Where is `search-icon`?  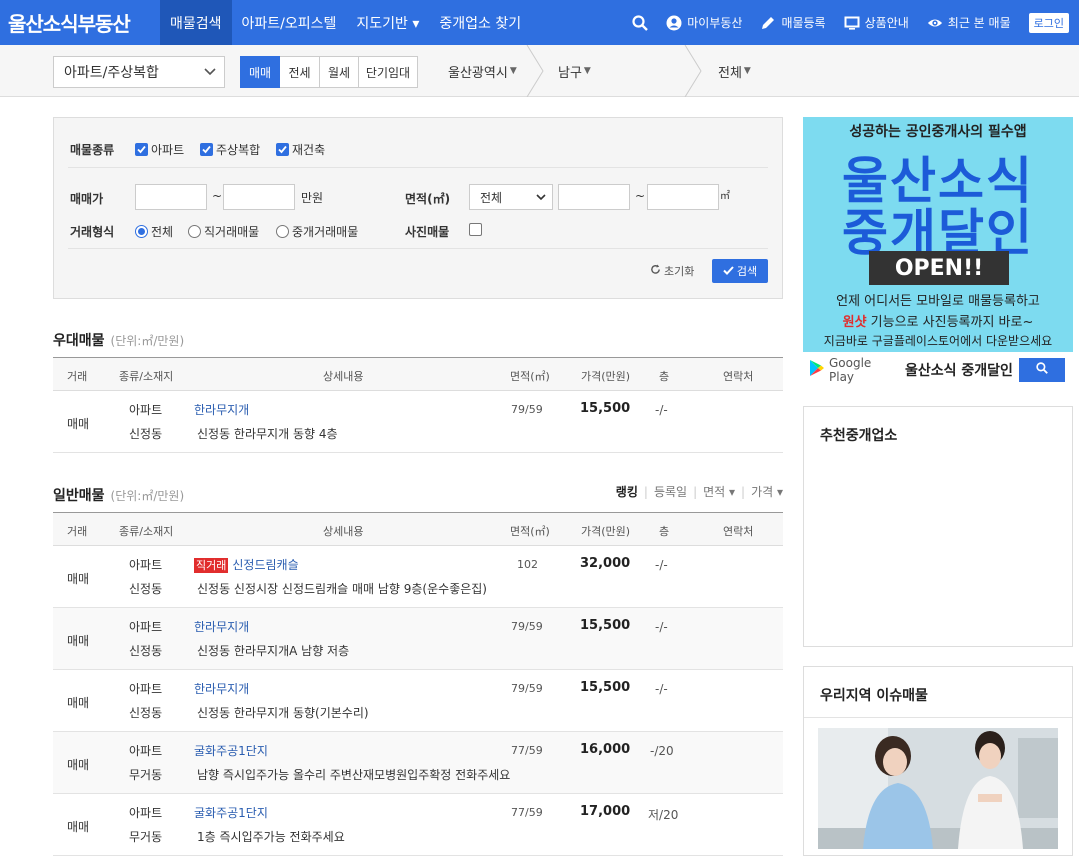
search-icon is located at coordinates (640, 22).